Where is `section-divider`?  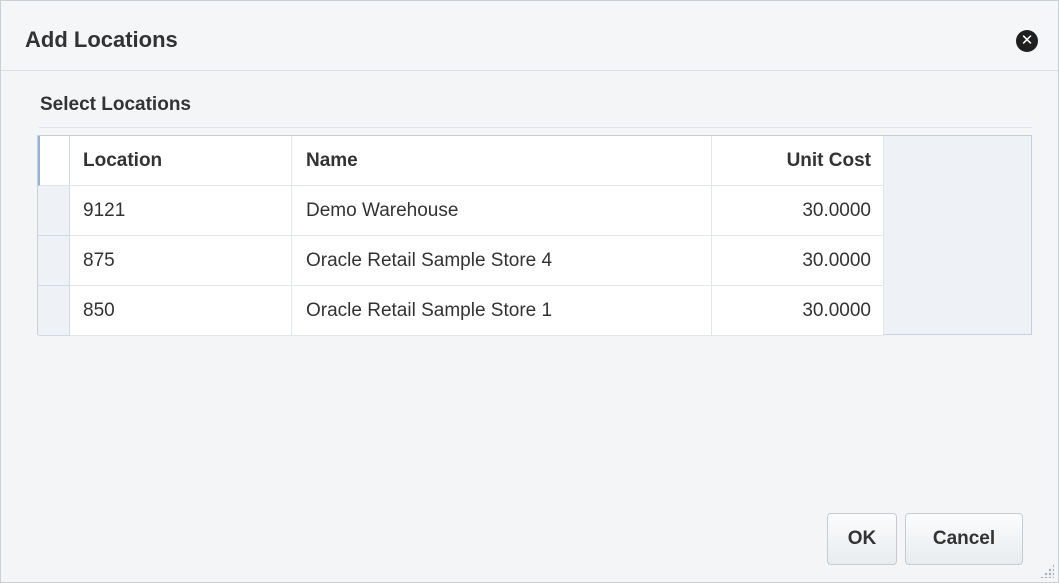 section-divider is located at coordinates (535, 127).